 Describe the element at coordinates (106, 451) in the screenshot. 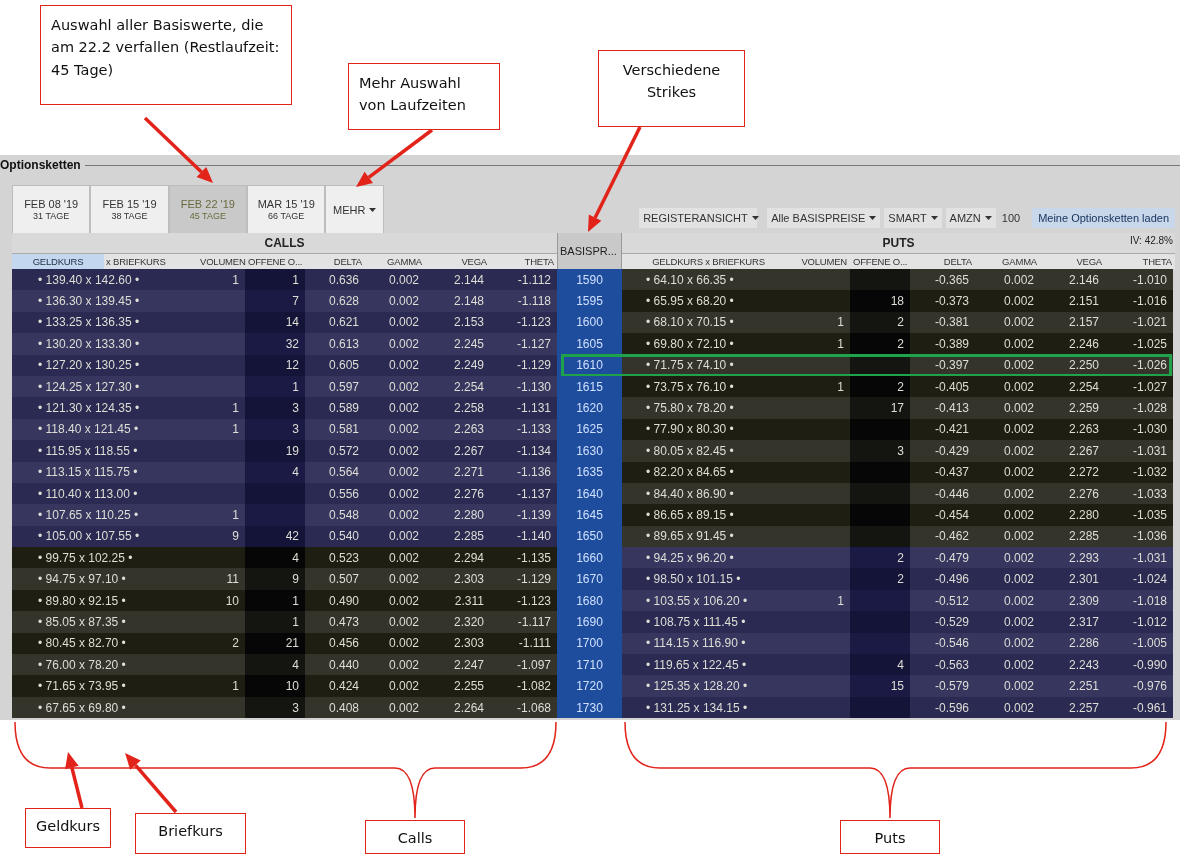

I see `table-cell: • 115.95 x 118.55 •` at that location.